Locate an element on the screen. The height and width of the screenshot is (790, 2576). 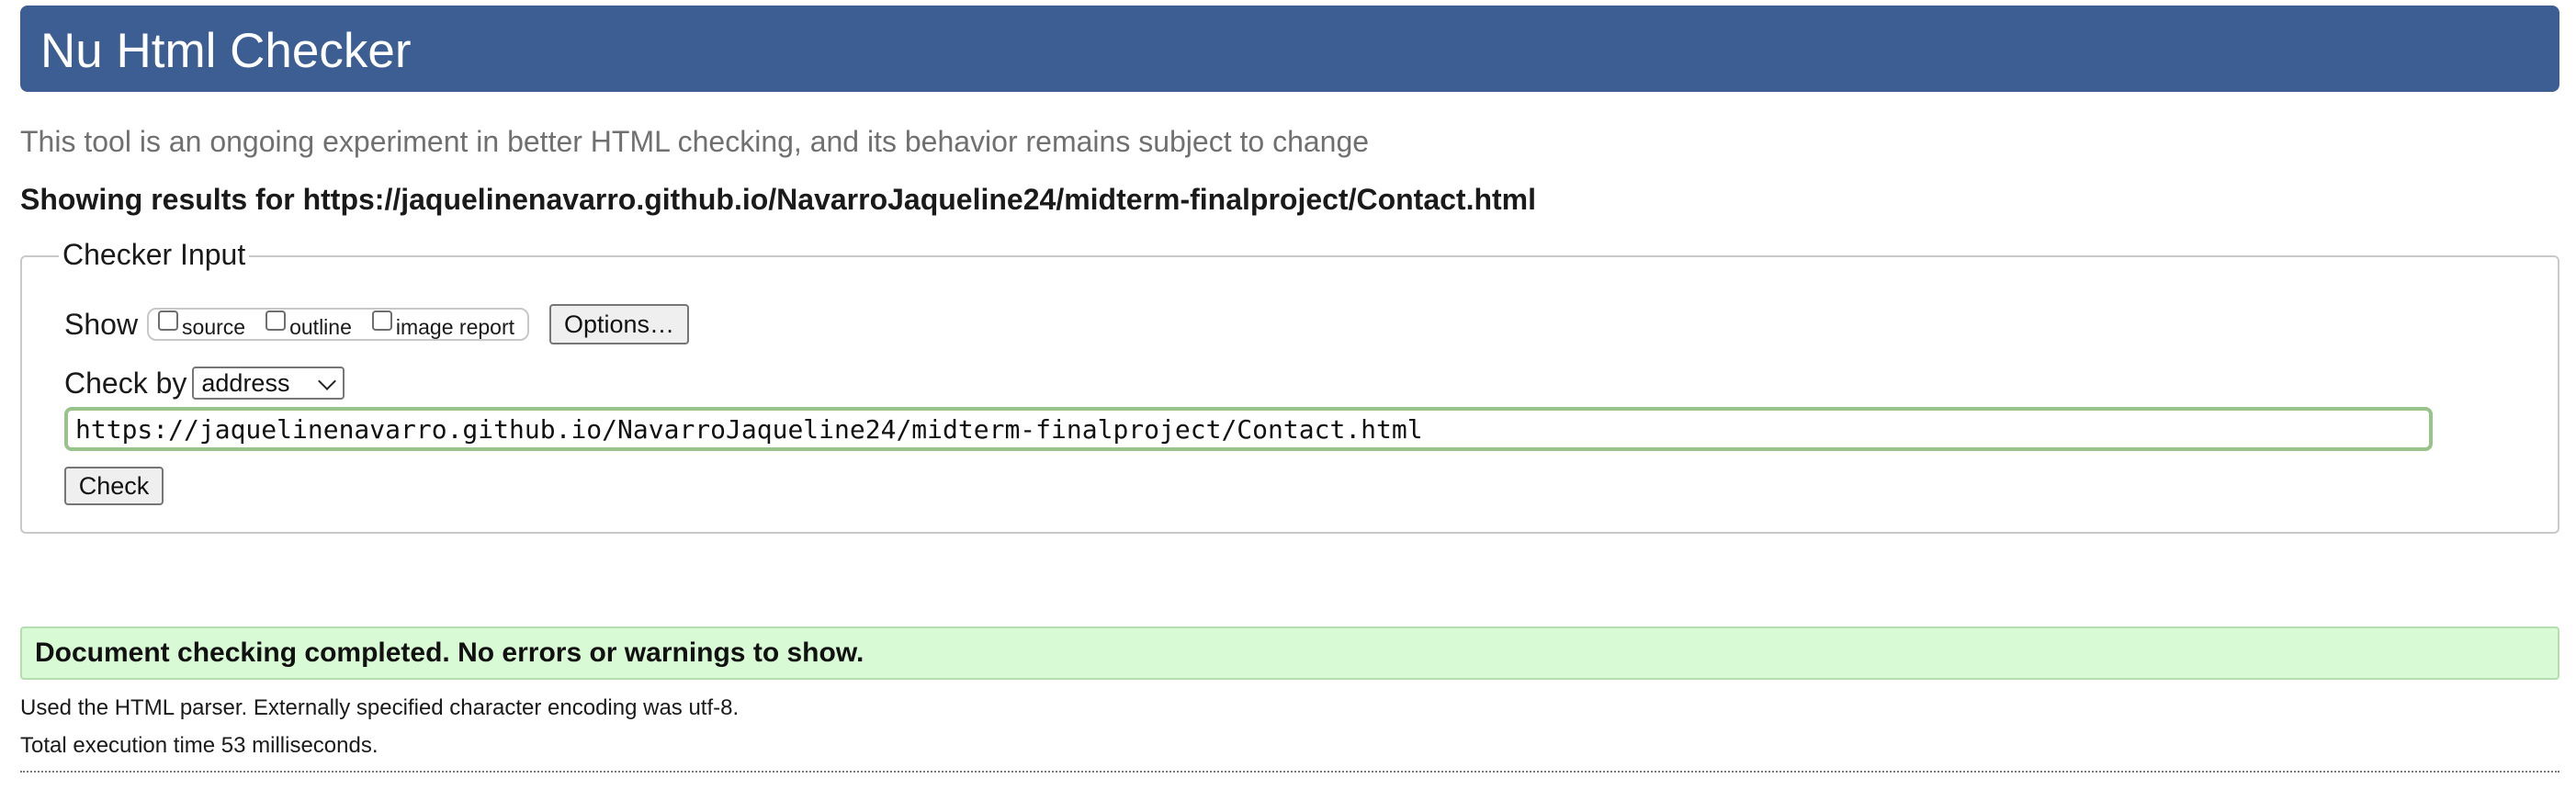
check-button: Check is located at coordinates (114, 486).